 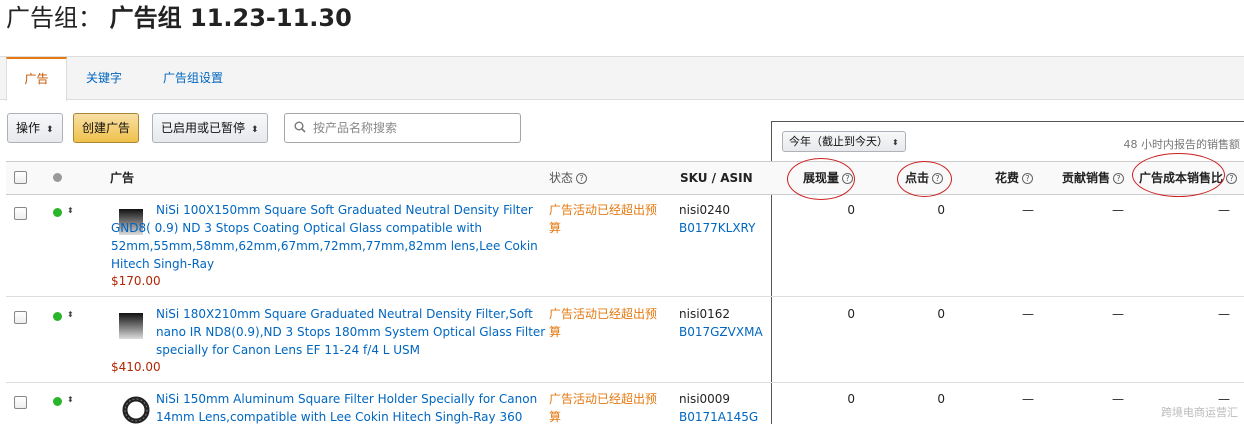 I want to click on sku: nisi0240, so click(x=705, y=210).